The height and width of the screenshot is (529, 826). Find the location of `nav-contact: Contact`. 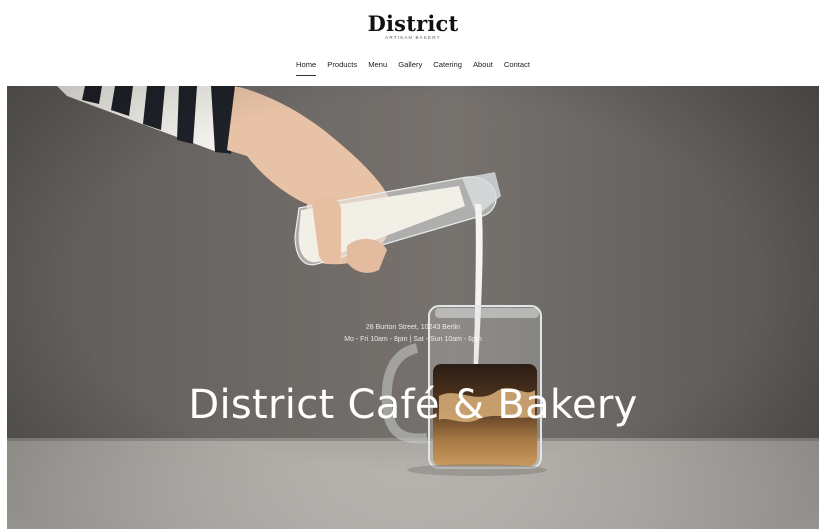

nav-contact: Contact is located at coordinates (516, 67).